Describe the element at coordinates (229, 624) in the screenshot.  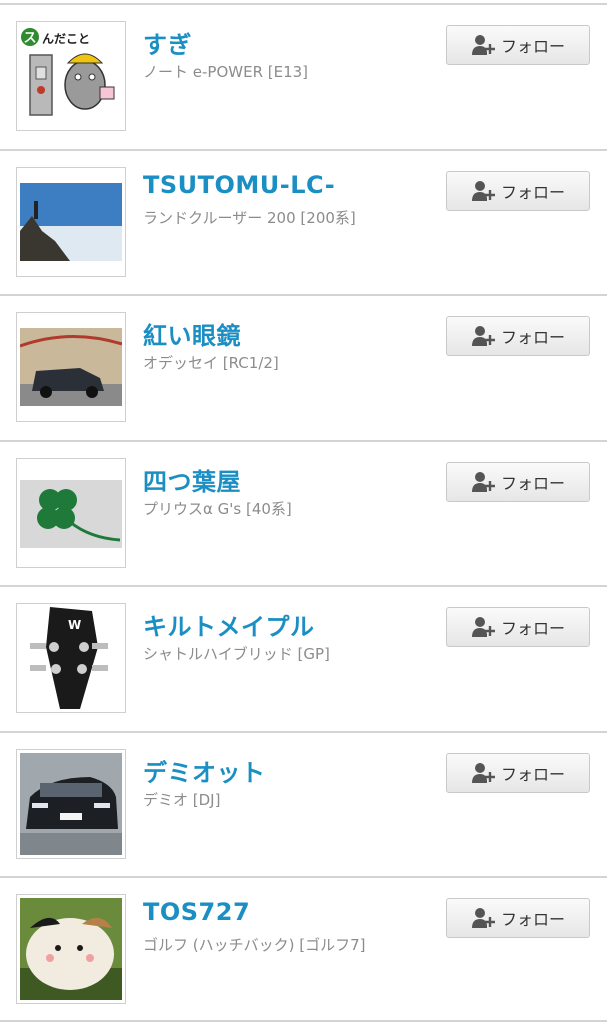
I see `user-name: キルトメイプル` at that location.